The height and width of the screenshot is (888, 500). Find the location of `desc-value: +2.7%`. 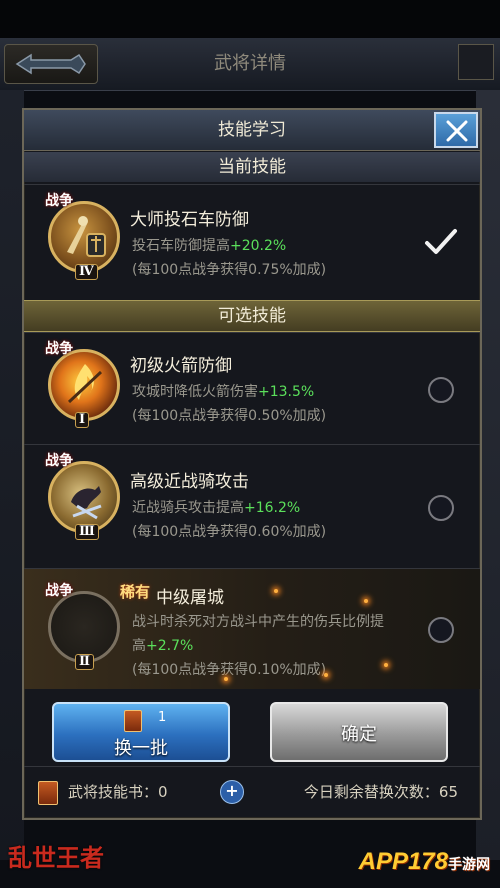

desc-value: +2.7% is located at coordinates (170, 646).